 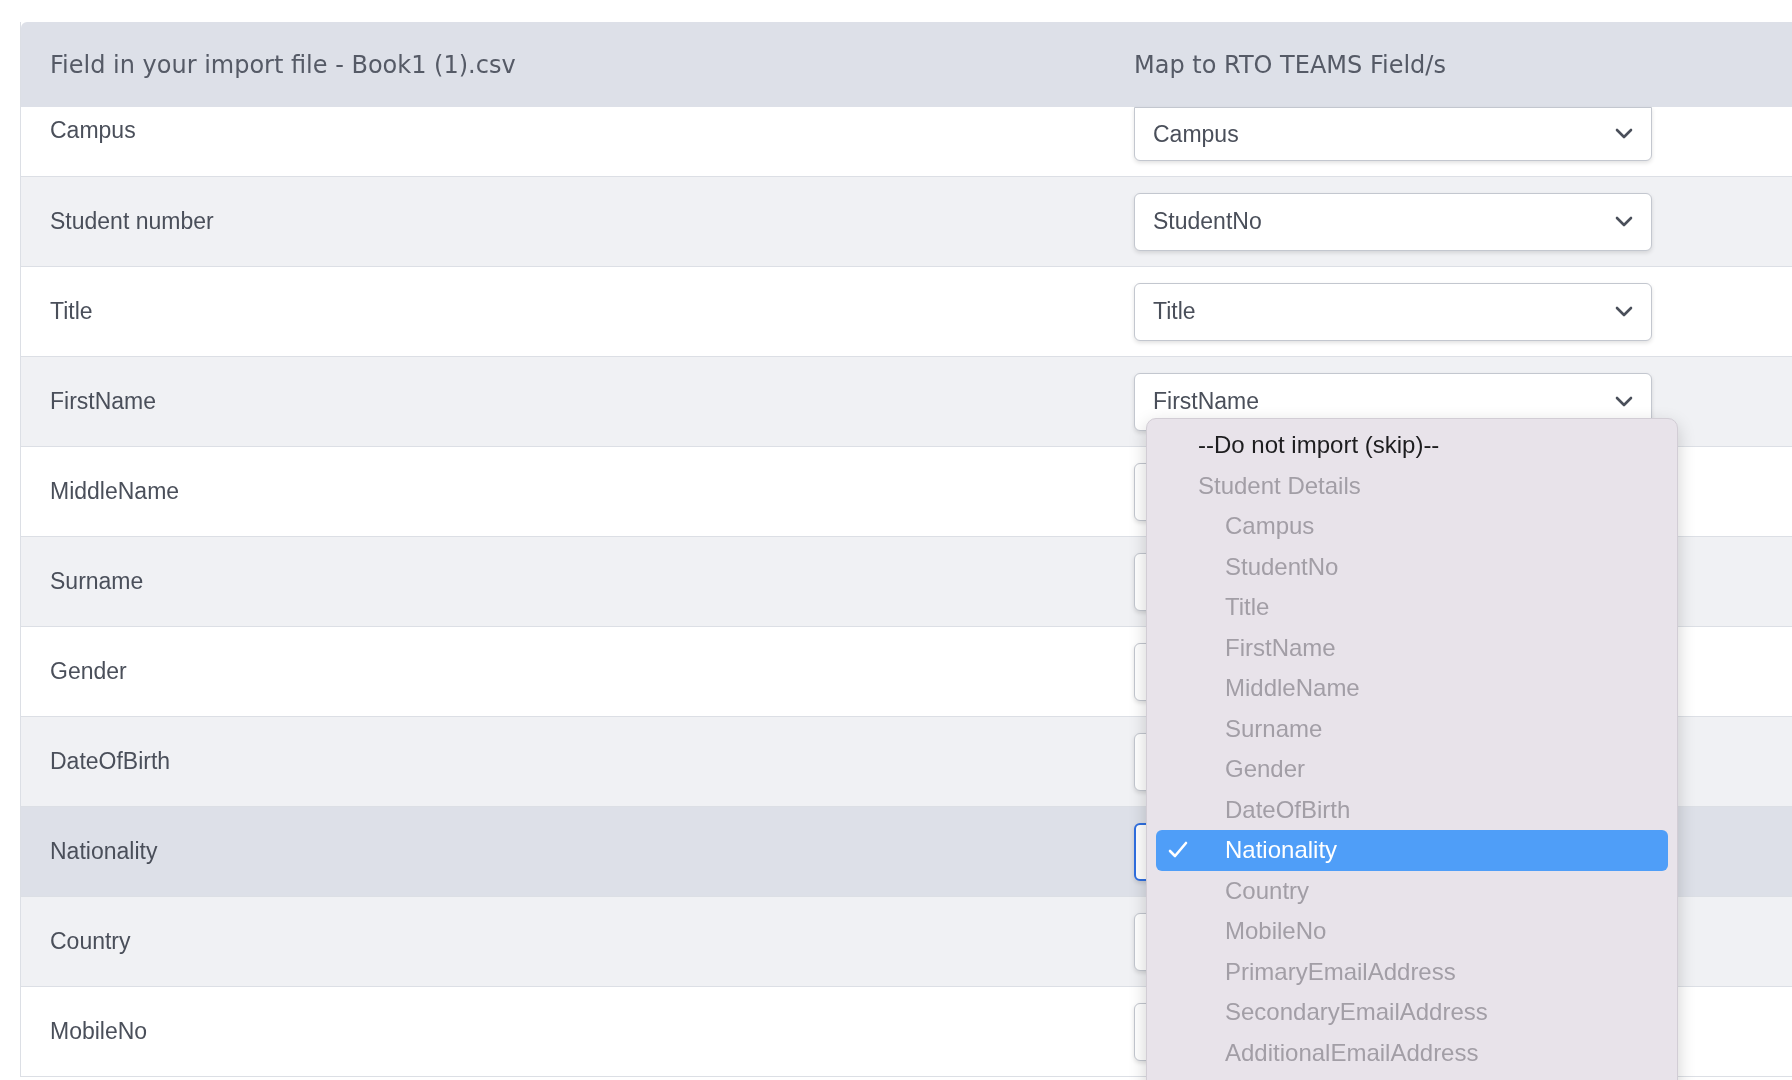 I want to click on field-name: Surname, so click(x=97, y=581).